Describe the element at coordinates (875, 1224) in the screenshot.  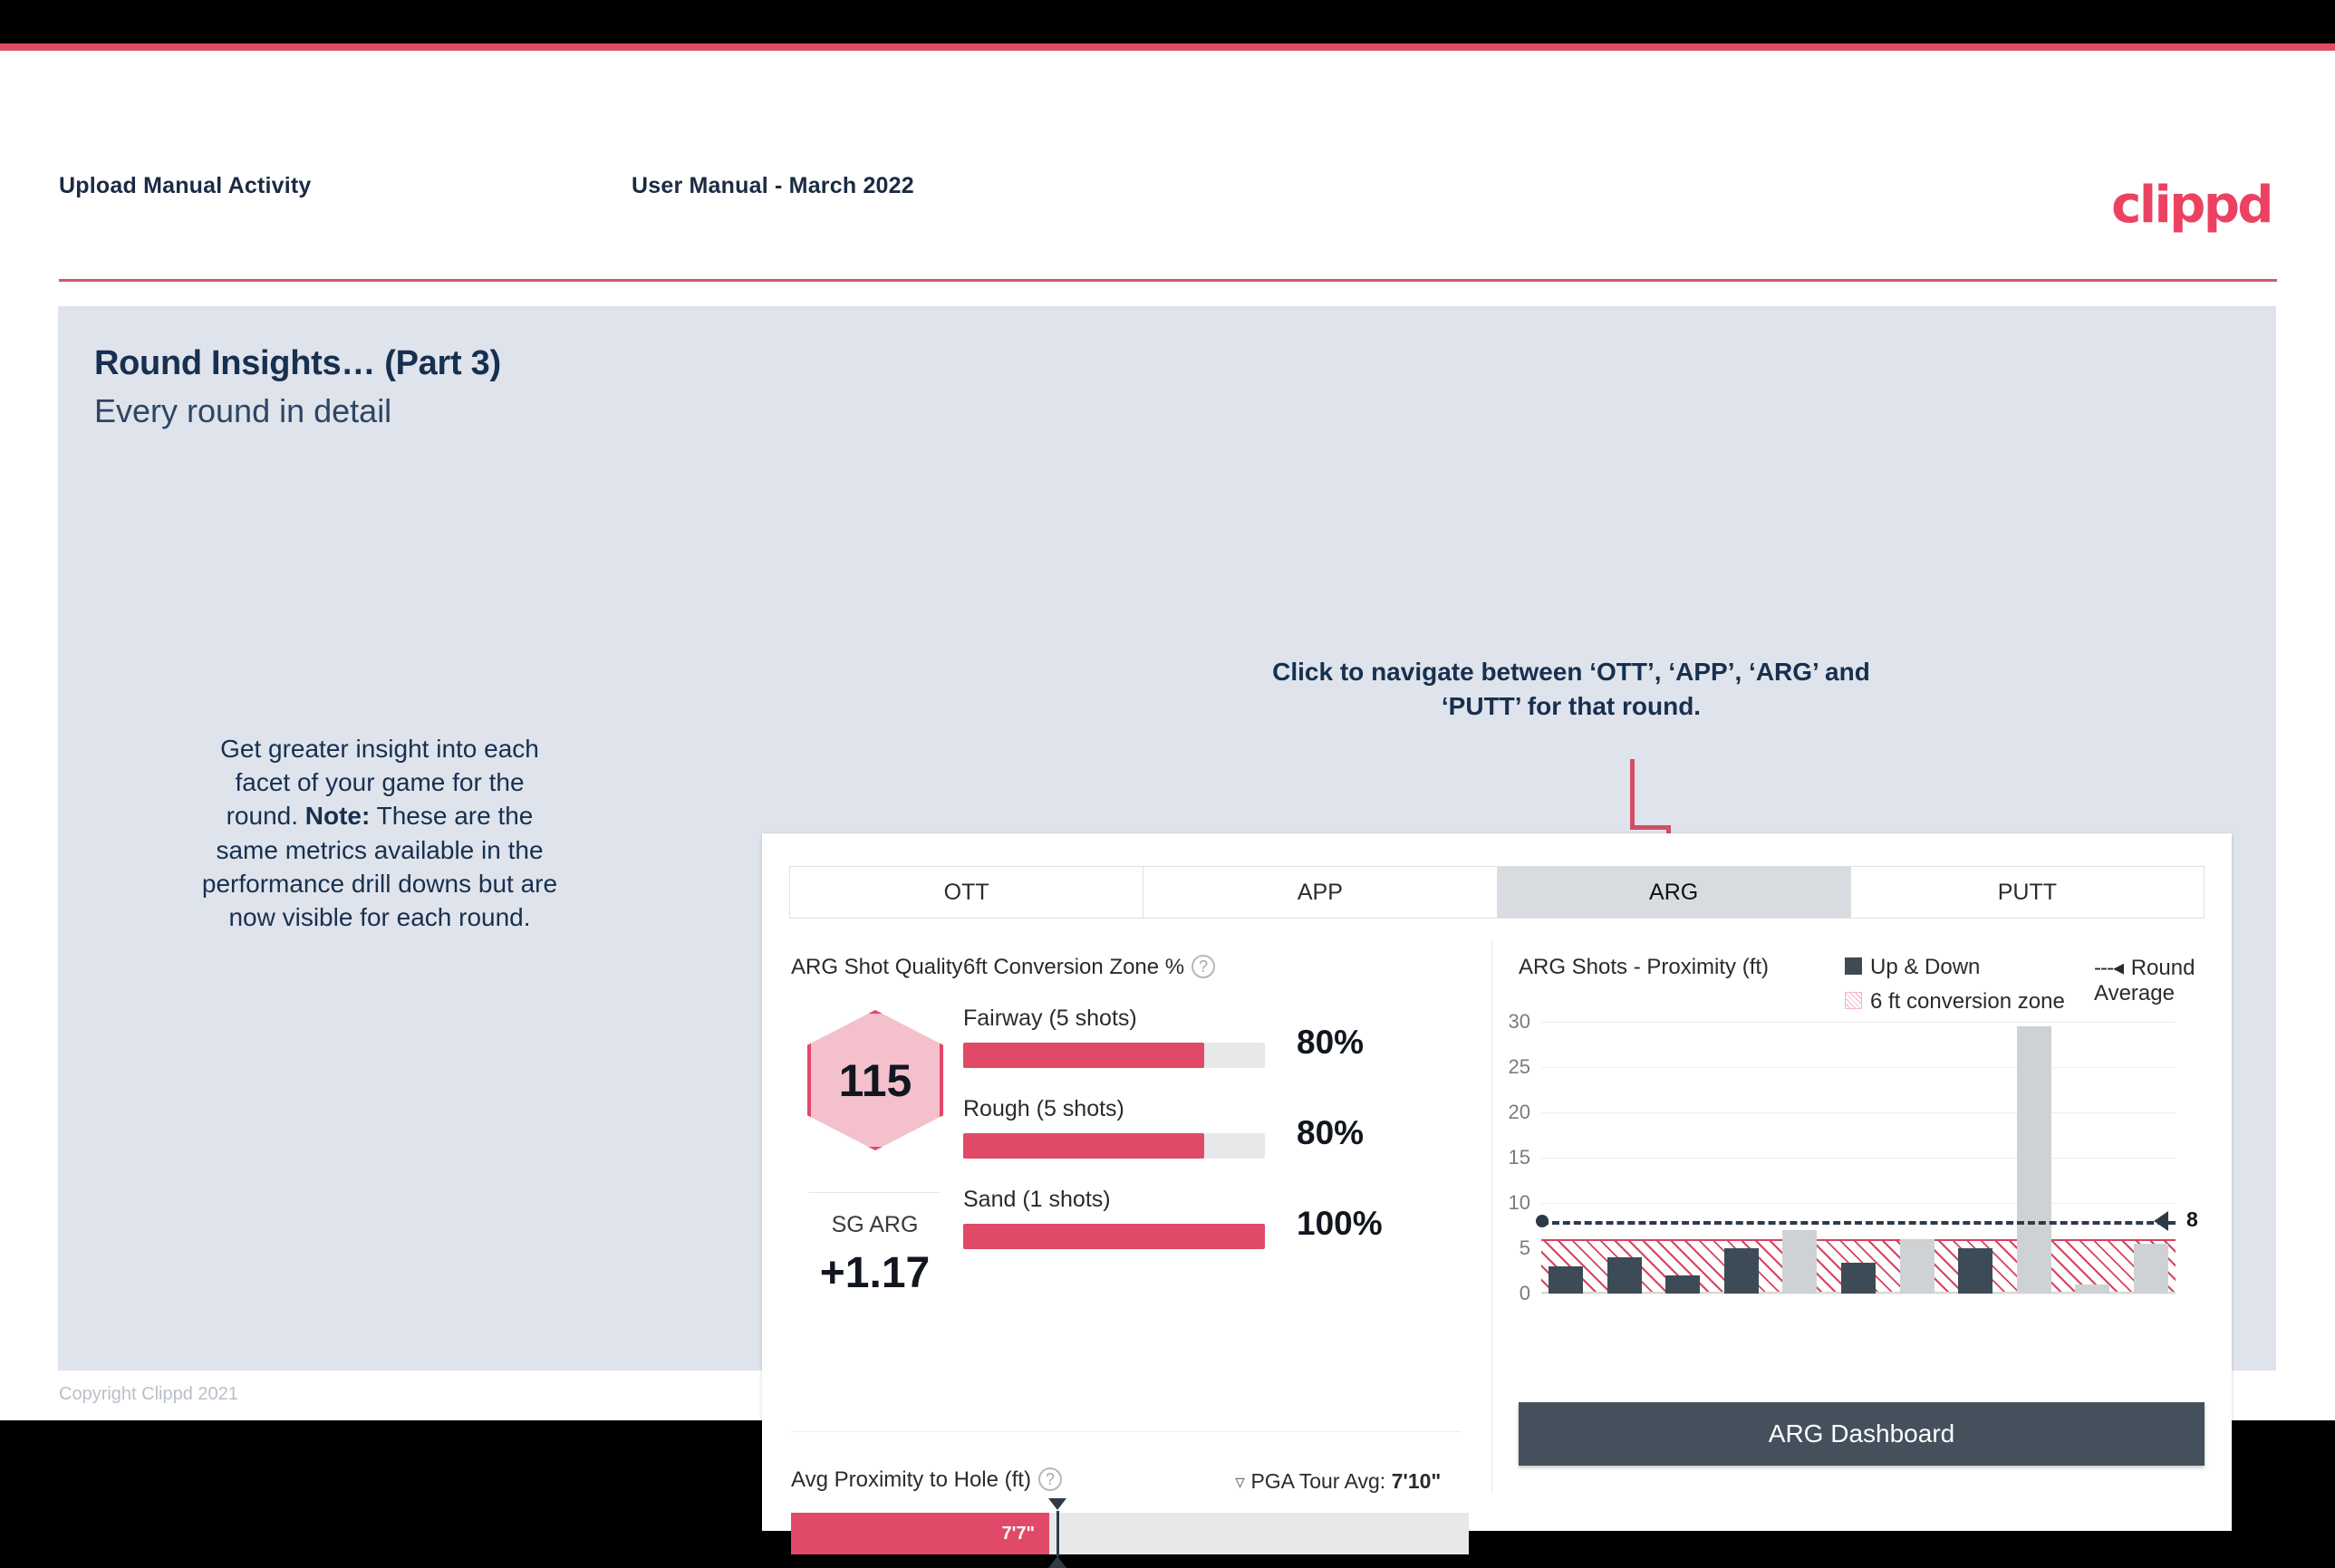
I see `sg-arg-label: SG ARG` at that location.